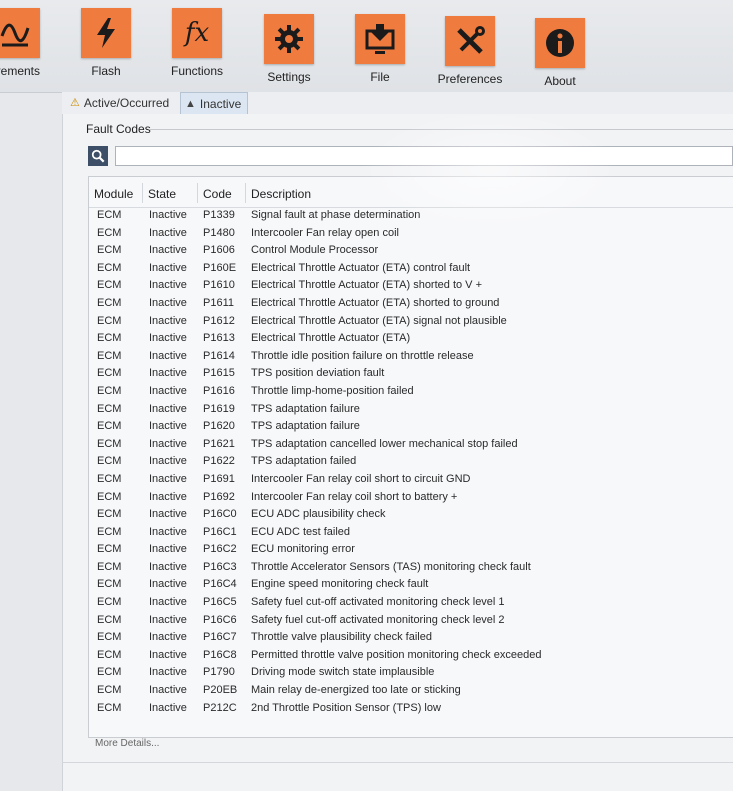 This screenshot has height=791, width=733. What do you see at coordinates (98, 156) in the screenshot?
I see `search-button` at bounding box center [98, 156].